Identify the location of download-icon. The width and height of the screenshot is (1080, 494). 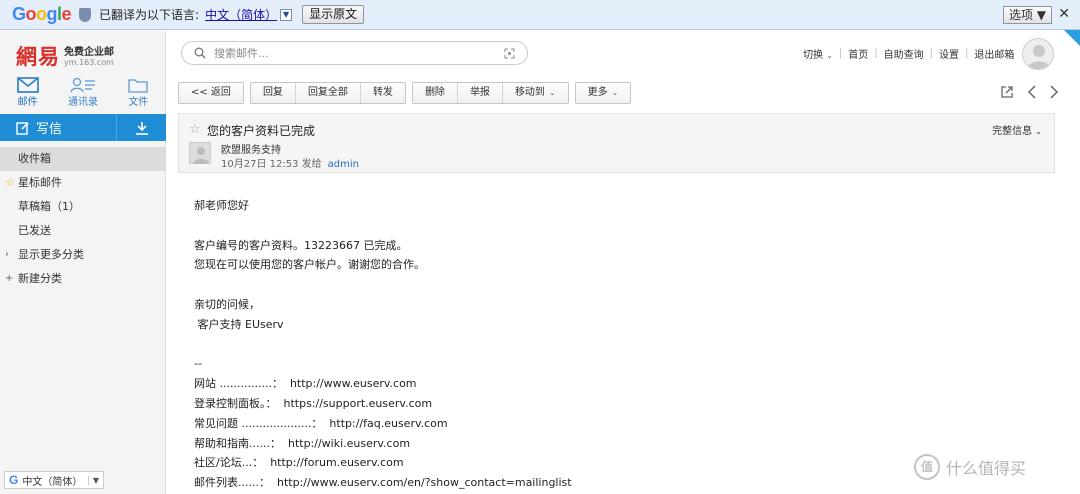
(141, 128).